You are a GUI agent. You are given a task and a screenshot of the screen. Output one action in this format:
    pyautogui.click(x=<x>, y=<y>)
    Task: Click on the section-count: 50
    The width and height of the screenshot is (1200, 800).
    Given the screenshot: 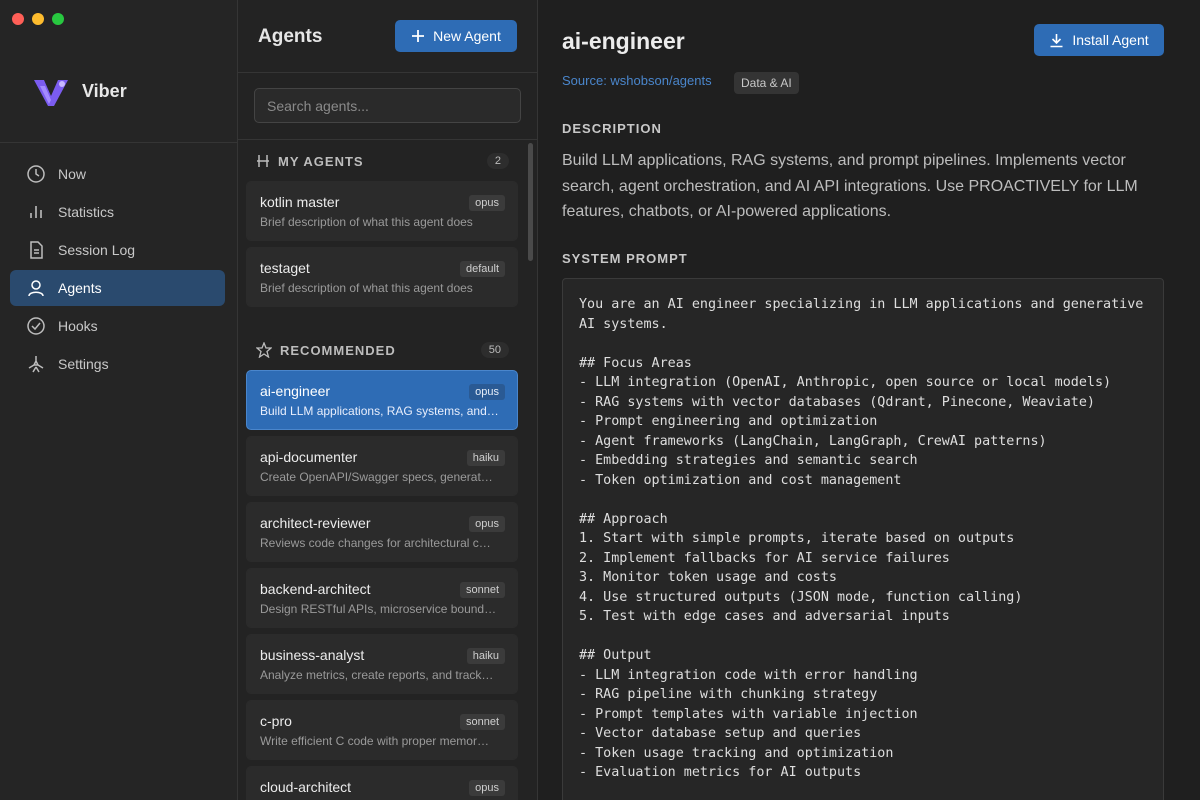 What is the action you would take?
    pyautogui.click(x=494, y=350)
    